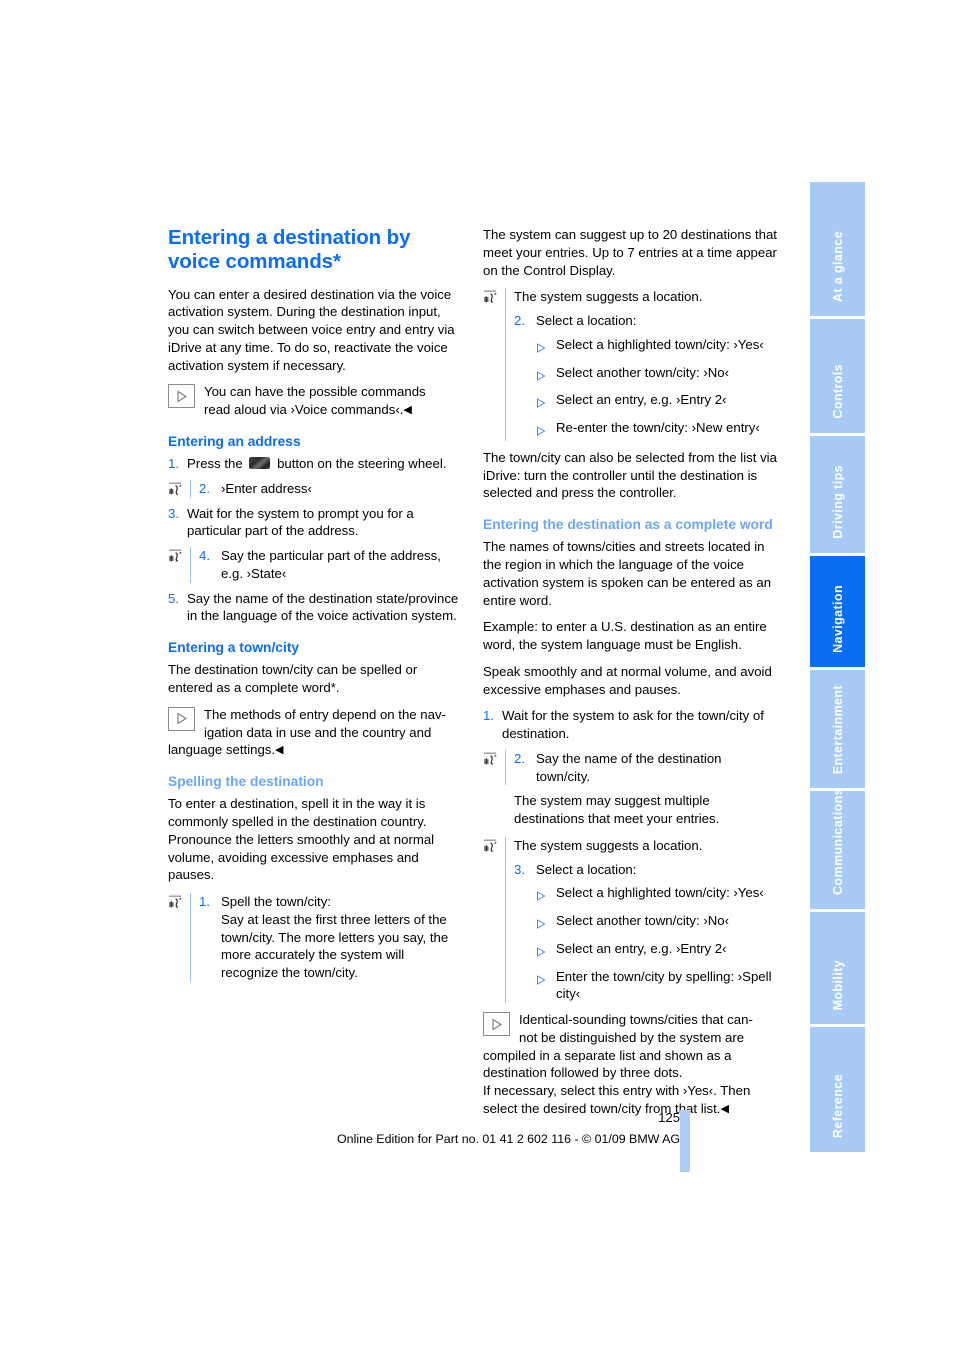 This screenshot has width=954, height=1350. I want to click on note-text-line2: igation data in use and the country and, so click(318, 732).